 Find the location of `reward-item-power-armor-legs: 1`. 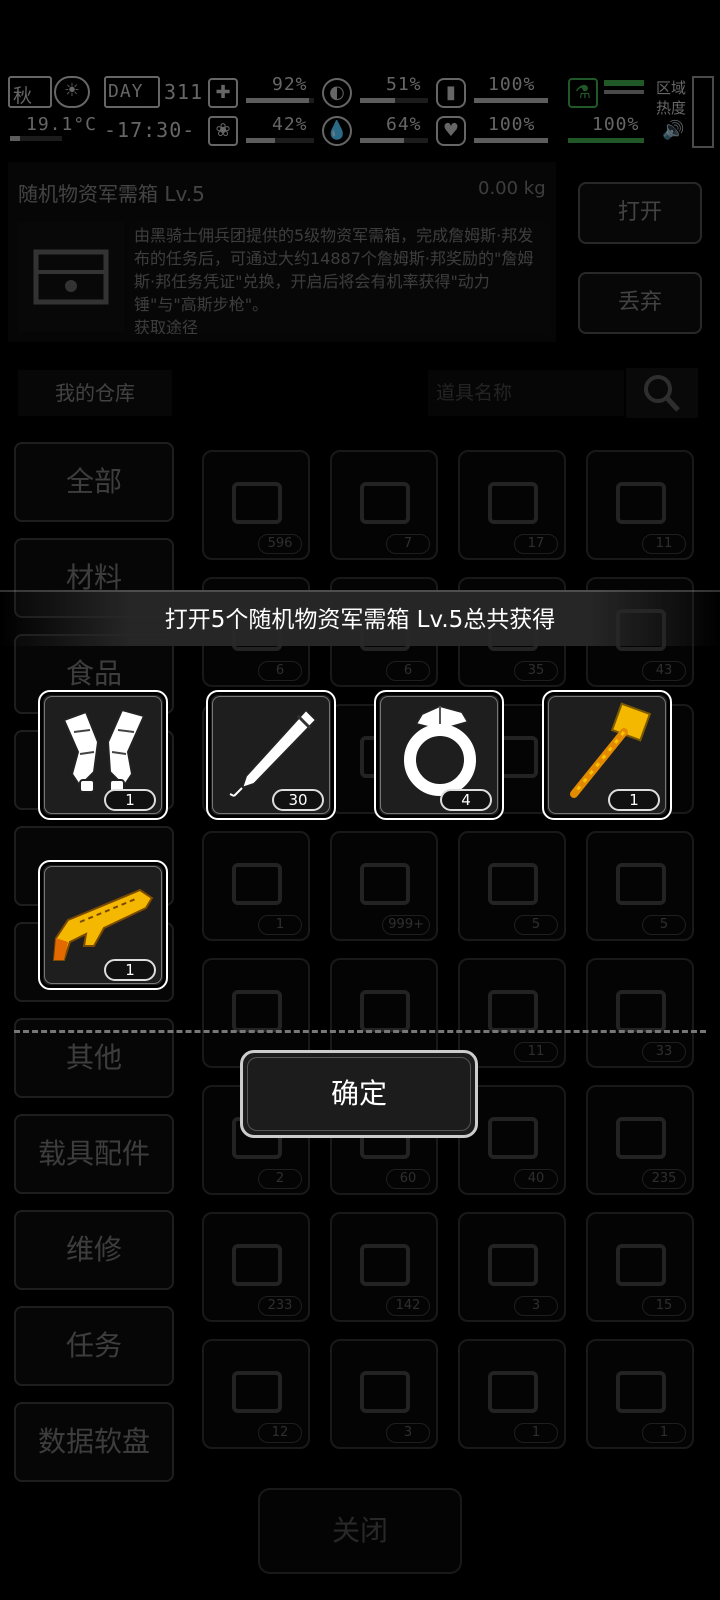

reward-item-power-armor-legs: 1 is located at coordinates (103, 755).